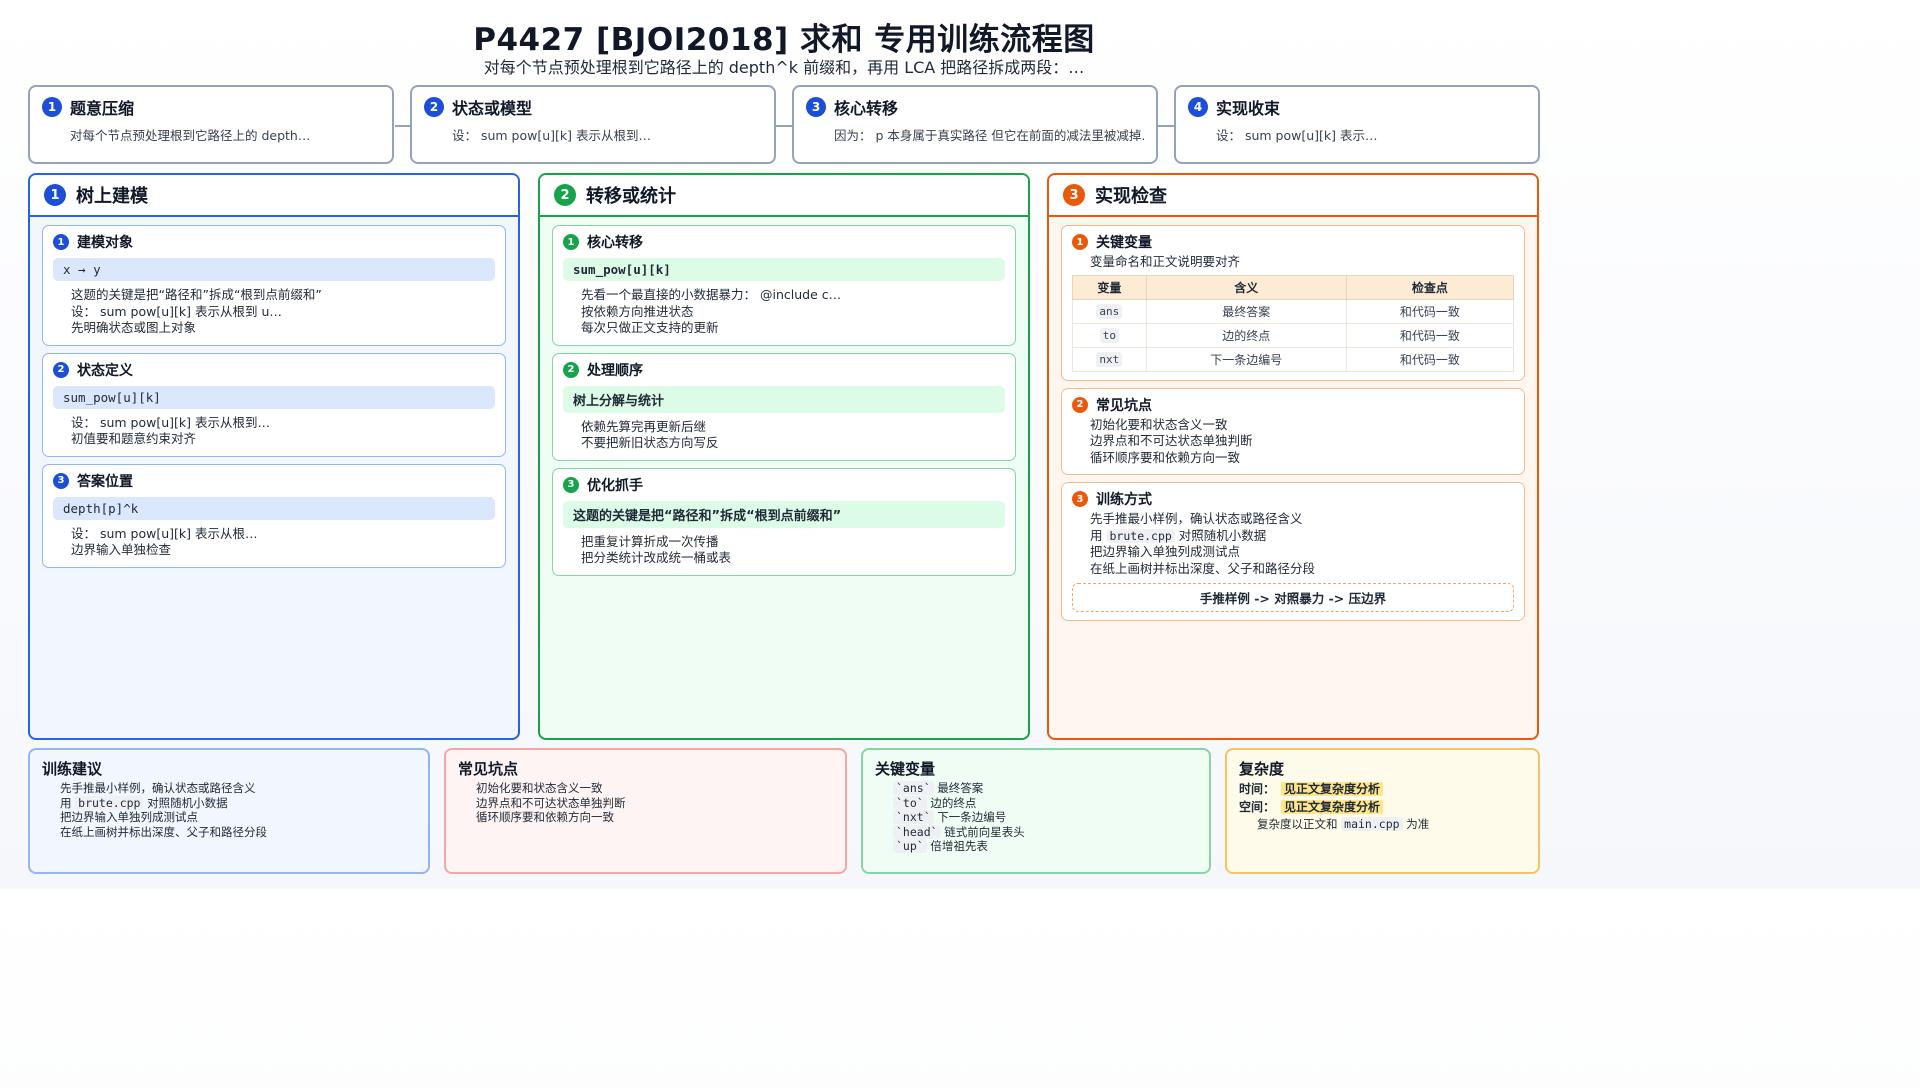 The height and width of the screenshot is (1088, 1920). I want to click on list-item: 边界点和不可达状态单独判断, so click(1302, 441).